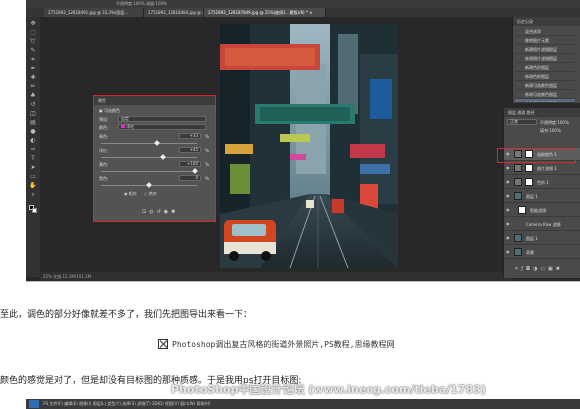 The width and height of the screenshot is (580, 409). What do you see at coordinates (33, 51) in the screenshot?
I see `quick-select-tool-icon: ✎` at bounding box center [33, 51].